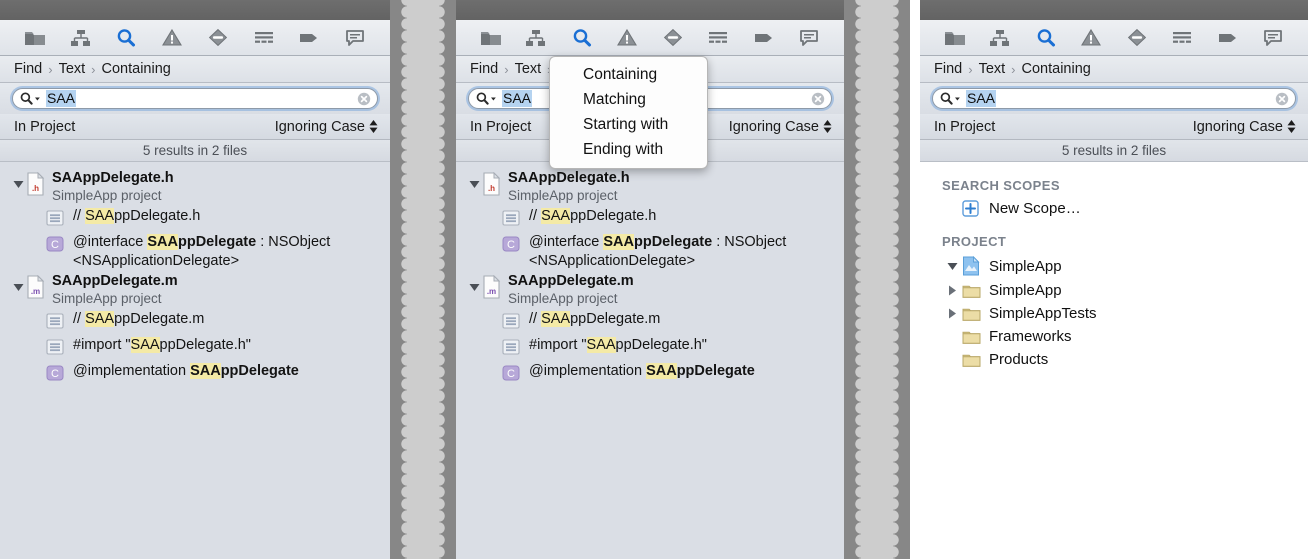  Describe the element at coordinates (595, 319) in the screenshot. I see `match-text: // SAAppDelegate.m` at that location.